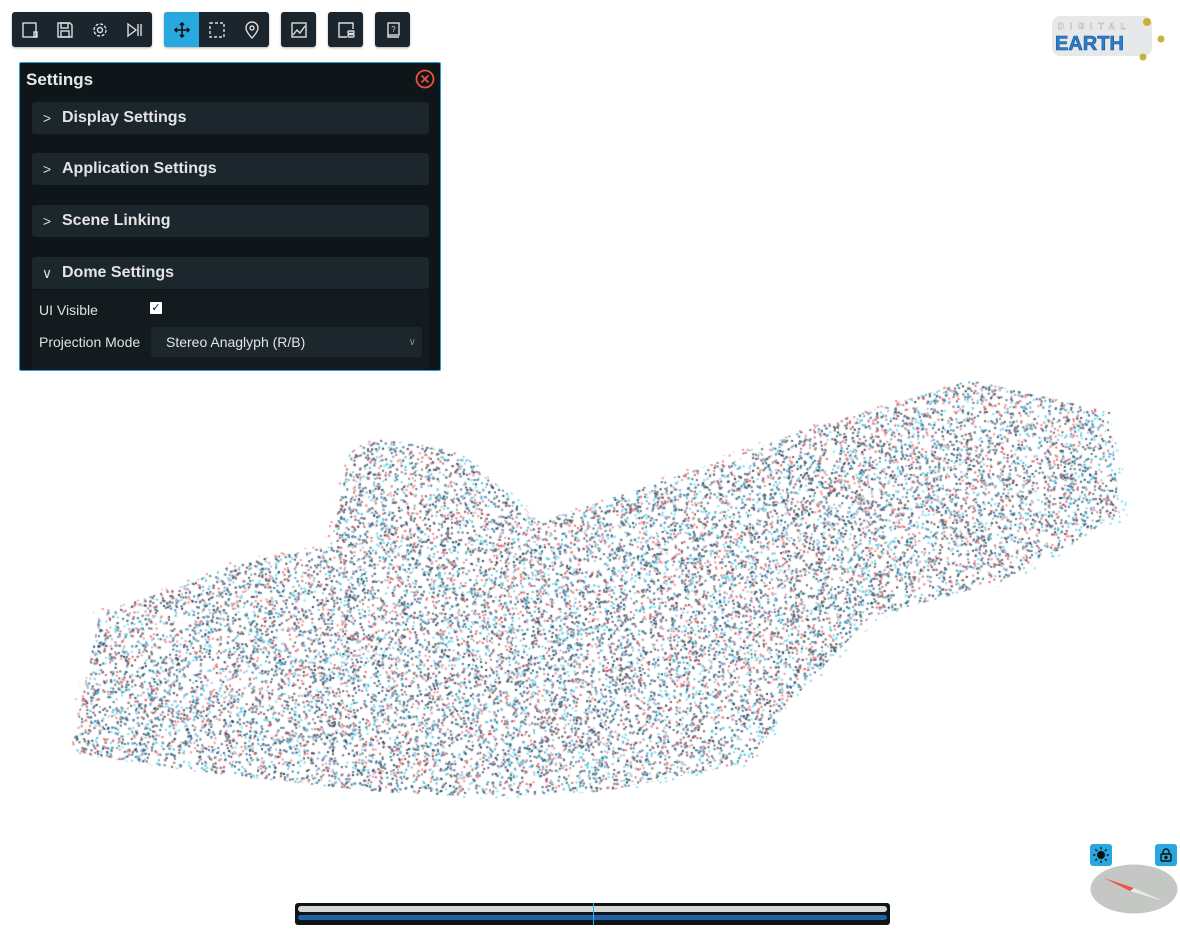 The width and height of the screenshot is (1180, 938). I want to click on help-book-icon: ?, so click(393, 29).